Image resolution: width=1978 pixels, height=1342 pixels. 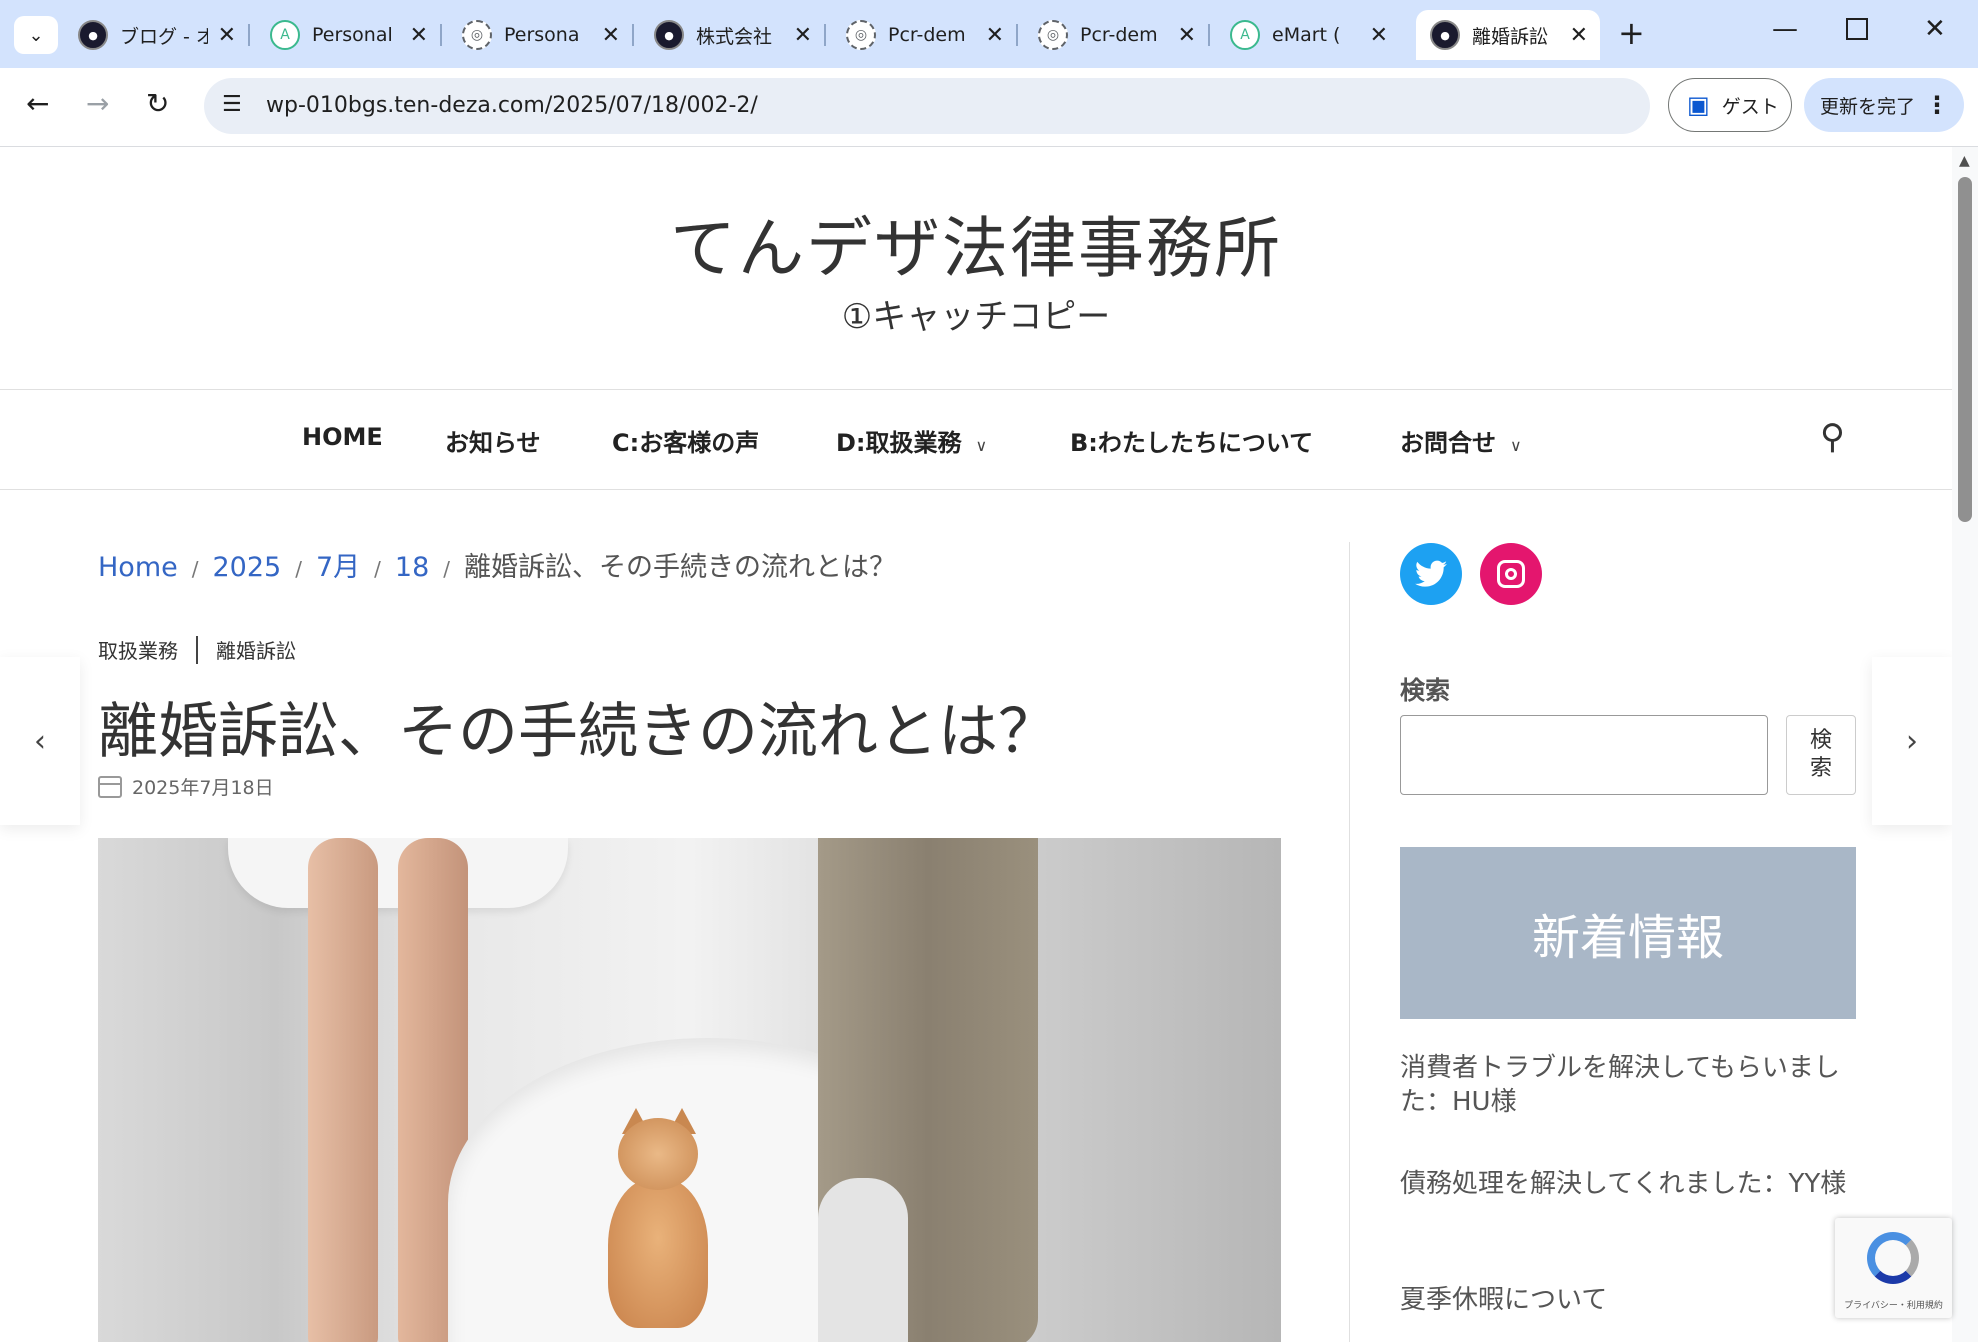 I want to click on instagram-icon, so click(x=1511, y=574).